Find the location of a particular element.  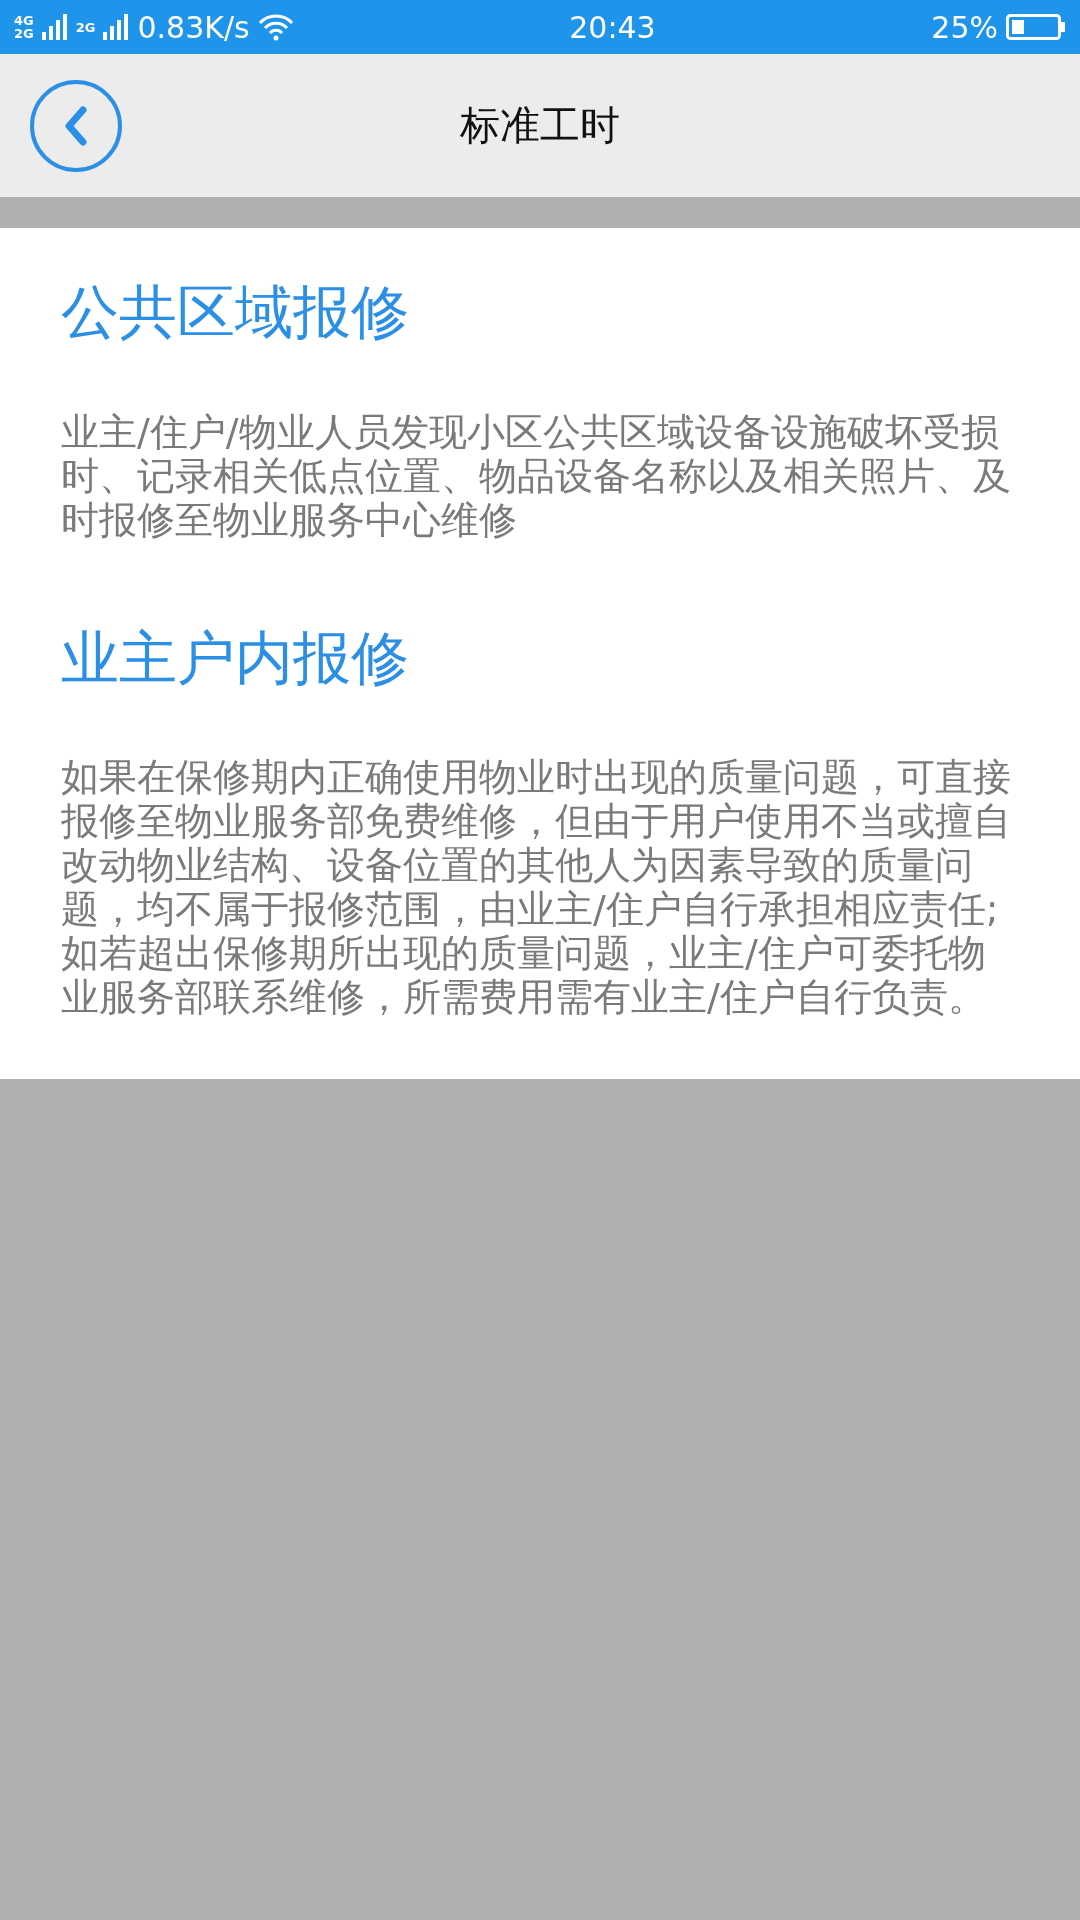

network-label: 4G is located at coordinates (24, 20).